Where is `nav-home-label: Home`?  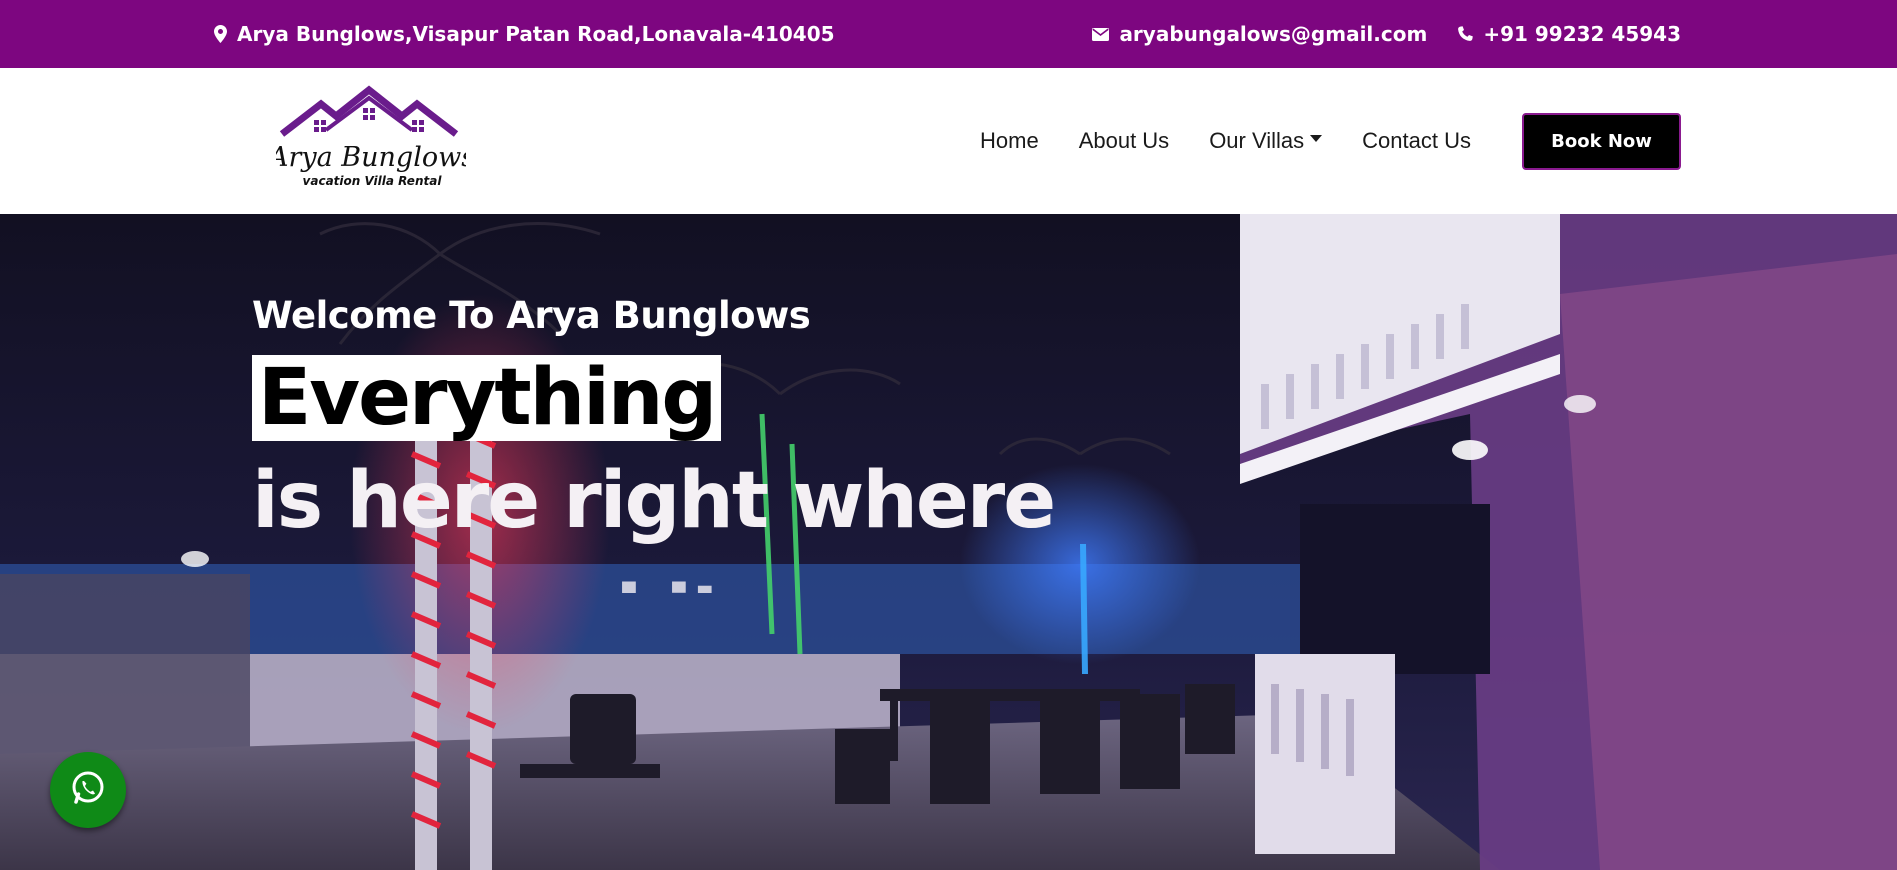
nav-home-label: Home is located at coordinates (1009, 140).